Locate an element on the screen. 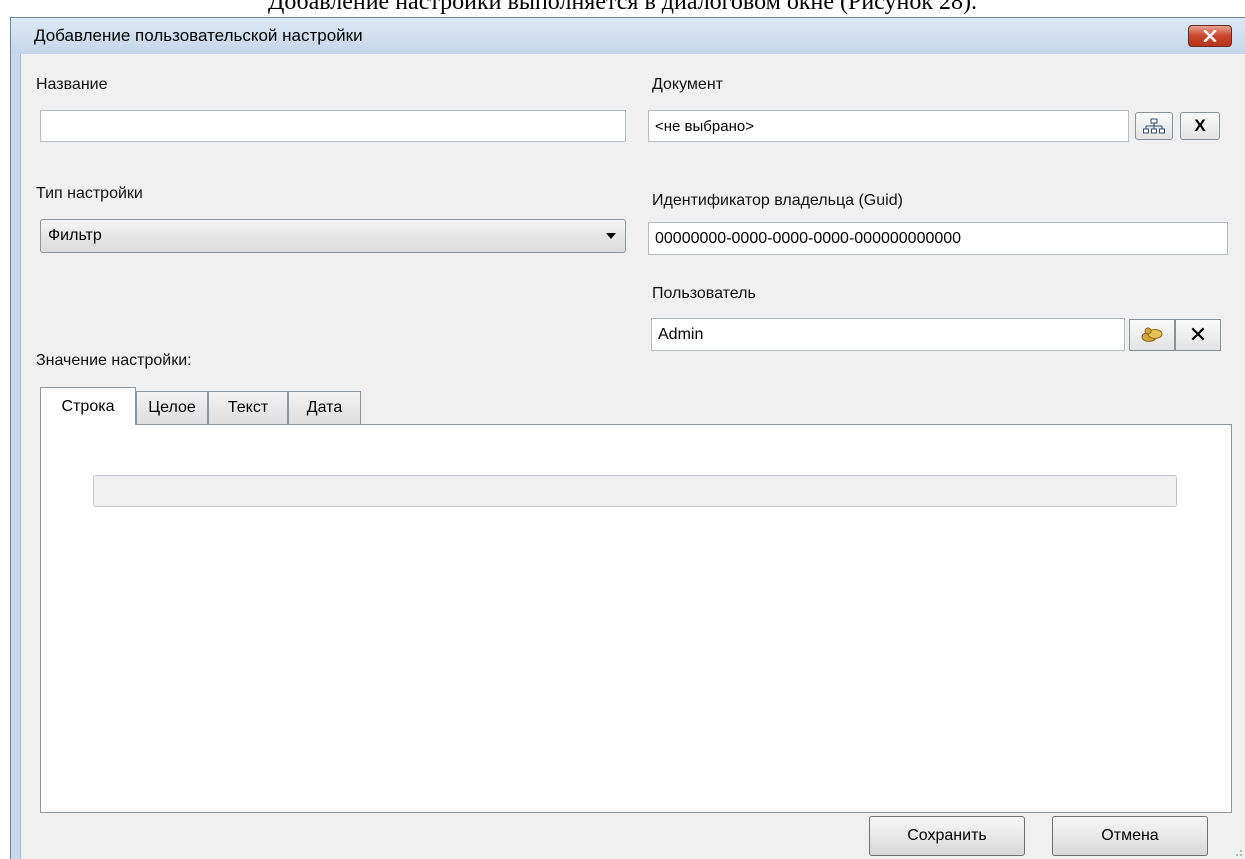 The image size is (1245, 859). chevron-down-icon is located at coordinates (611, 236).